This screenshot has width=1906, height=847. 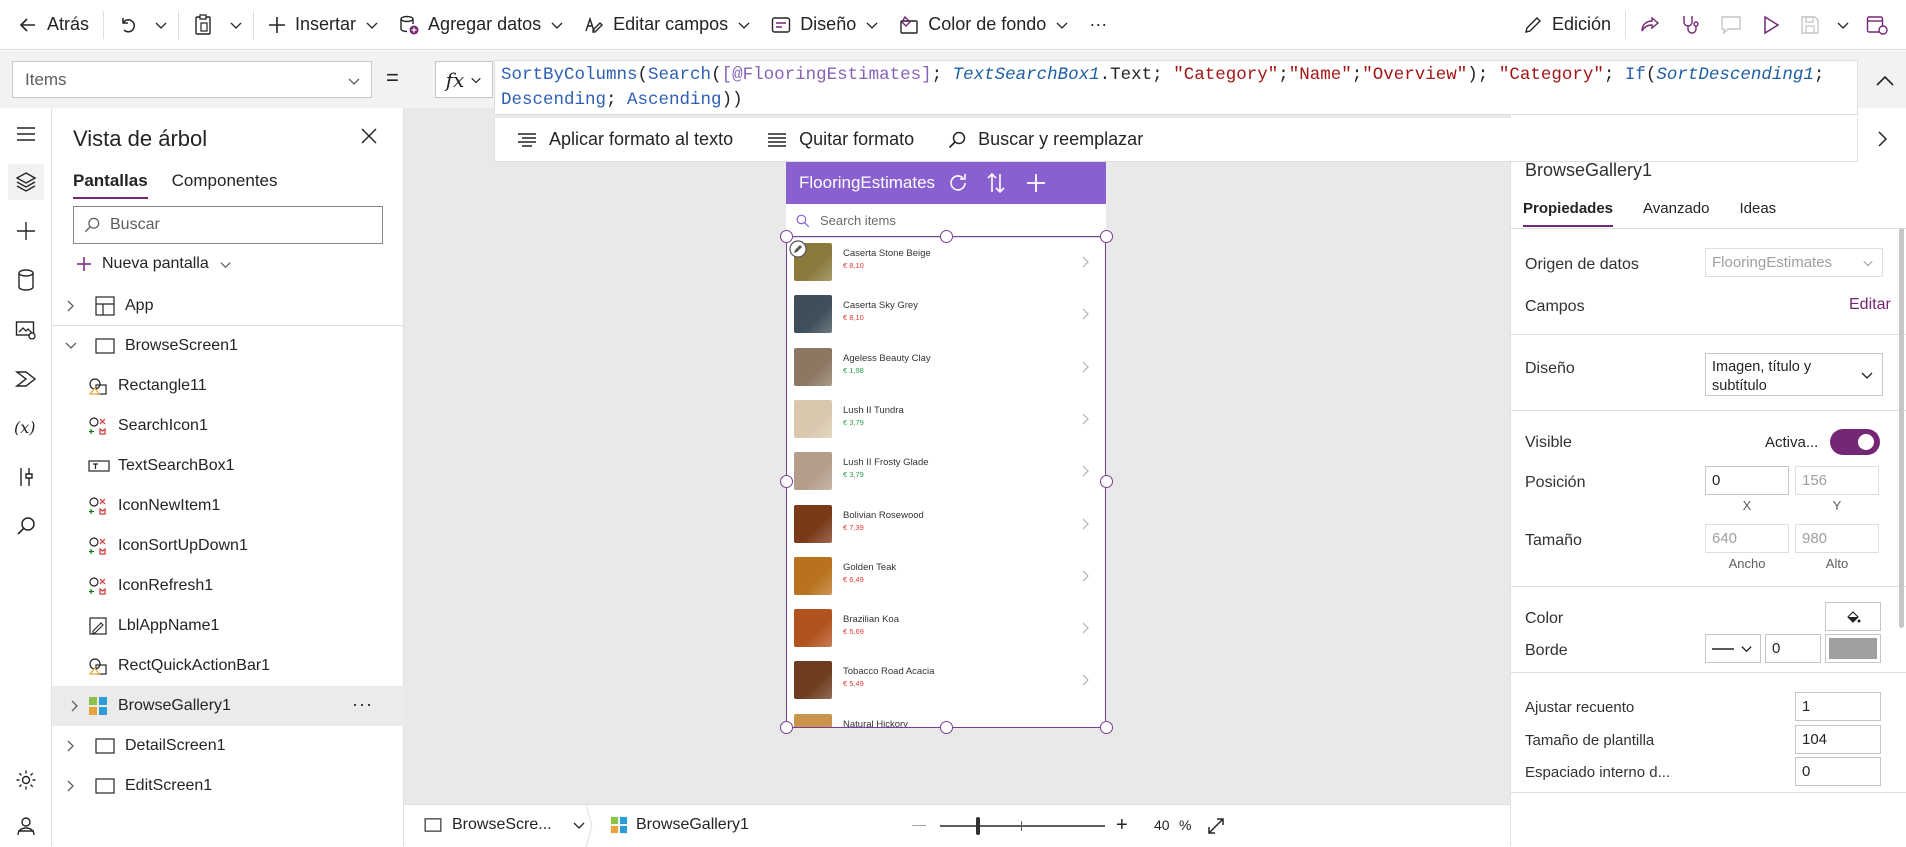 I want to click on tree-node-iconsortupdown1: IconSortUpDown1, so click(x=228, y=546).